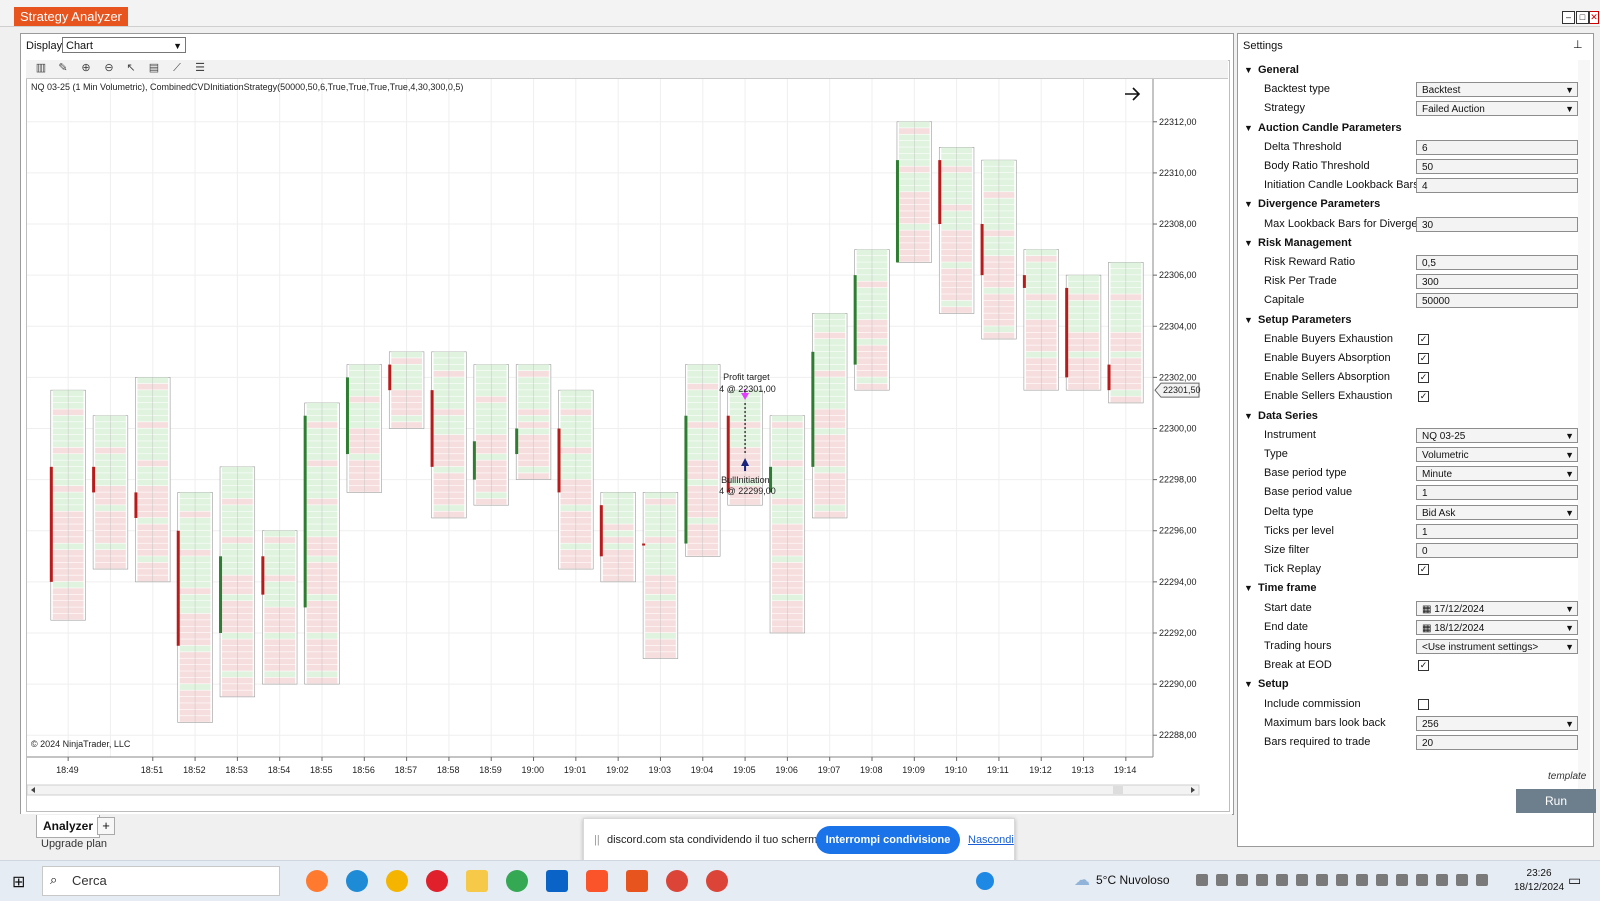 The width and height of the screenshot is (1600, 901). Describe the element at coordinates (86, 68) in the screenshot. I see `zoom-in-icon: ⊕` at that location.